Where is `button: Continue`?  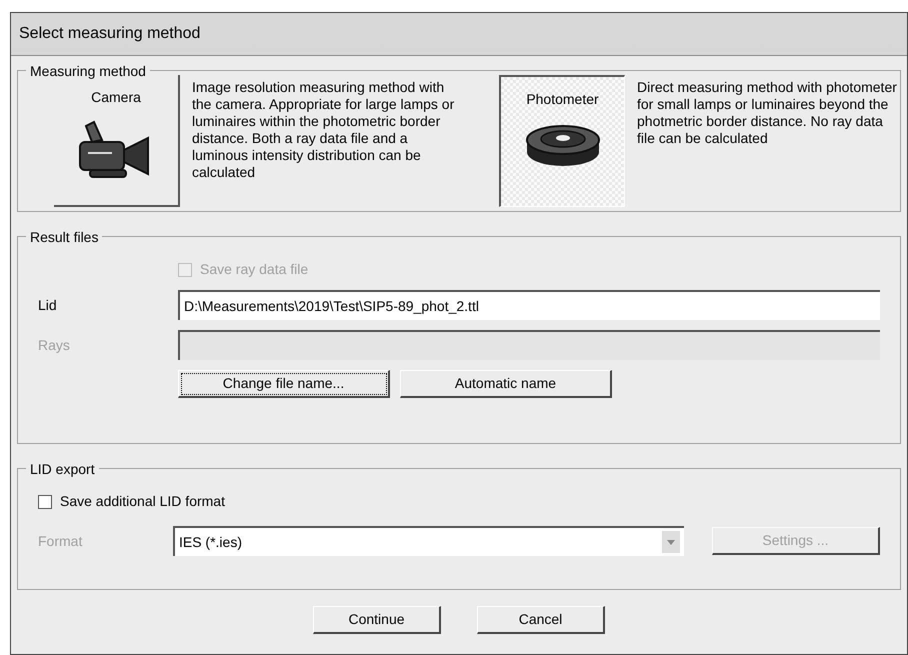
button: Continue is located at coordinates (377, 620).